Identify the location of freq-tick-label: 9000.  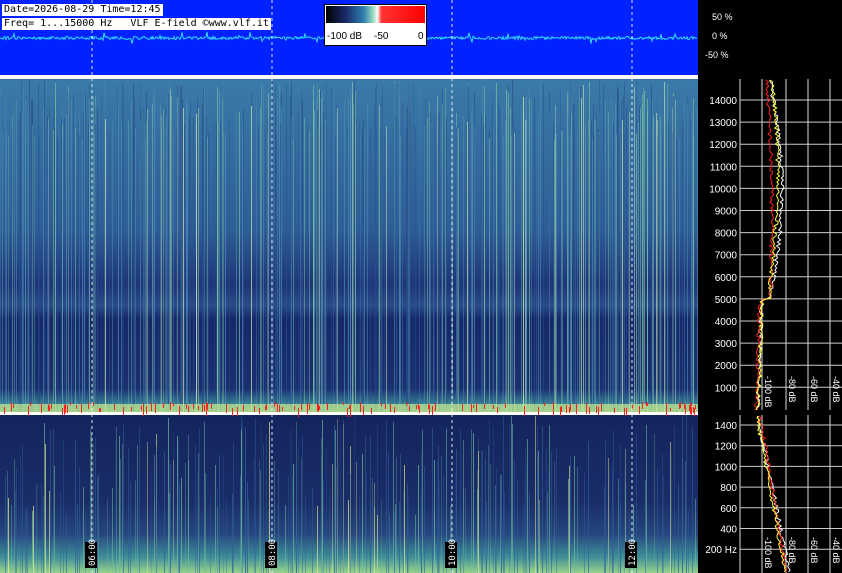
(726, 212).